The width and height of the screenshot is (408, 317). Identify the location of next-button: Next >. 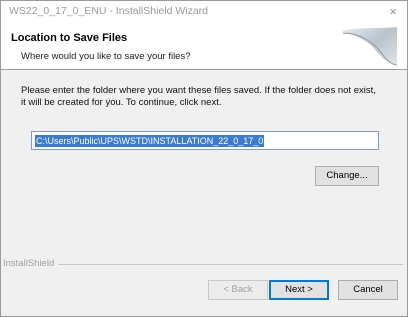
(299, 290).